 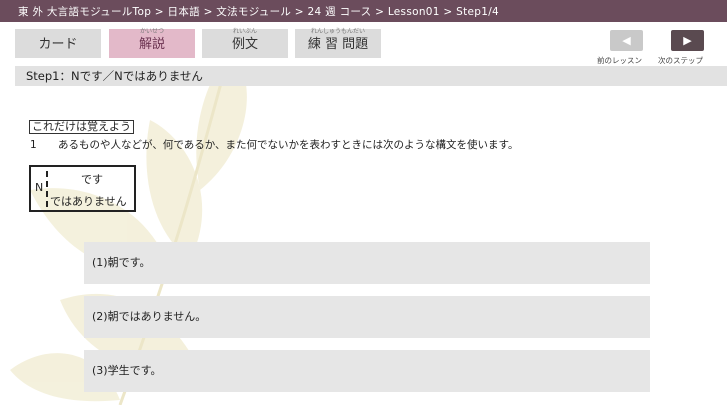 What do you see at coordinates (367, 317) in the screenshot?
I see `example-item: (2)朝ではありません。` at bounding box center [367, 317].